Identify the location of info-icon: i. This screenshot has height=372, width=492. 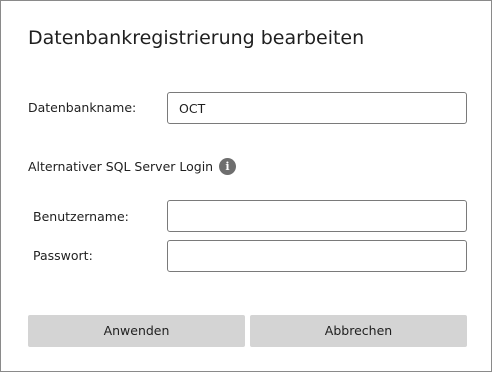
(227, 166).